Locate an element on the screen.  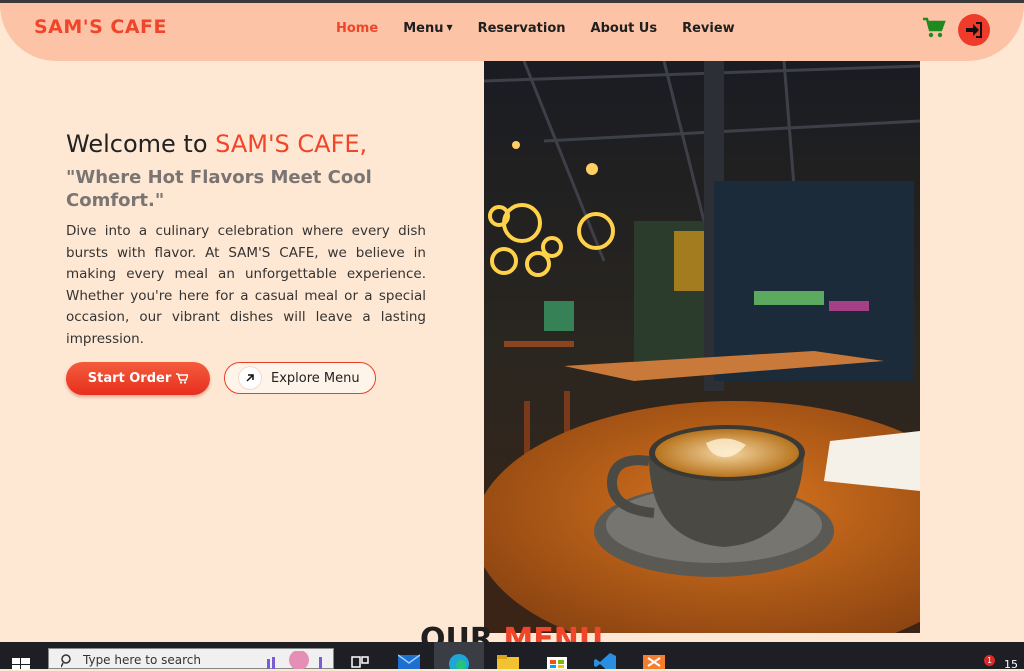
sign-in-icon is located at coordinates (974, 30).